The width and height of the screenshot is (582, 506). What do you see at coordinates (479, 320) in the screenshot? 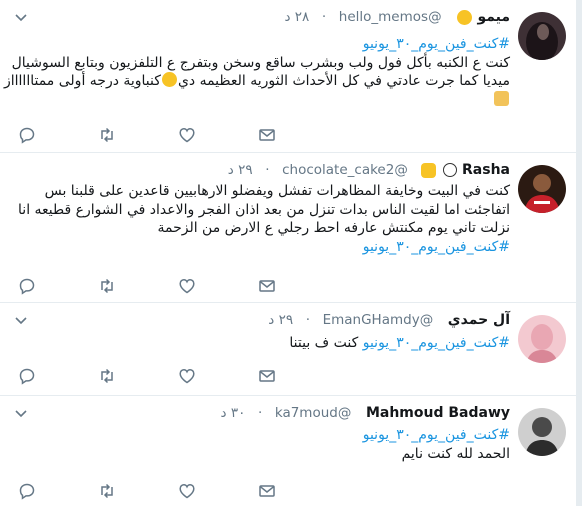
I see `display-name: آل حمدي` at bounding box center [479, 320].